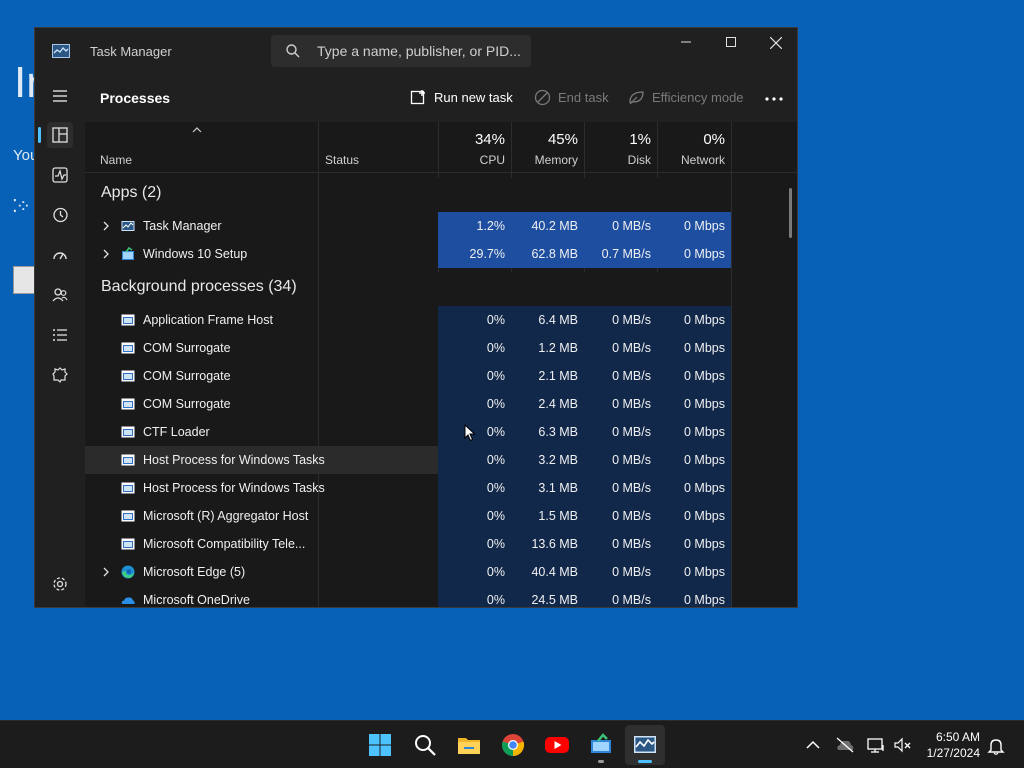 The width and height of the screenshot is (1024, 768). I want to click on table-row: Task Manager 1.2% 40.2 MB 0 MB/s 0 Mbps, so click(408, 226).